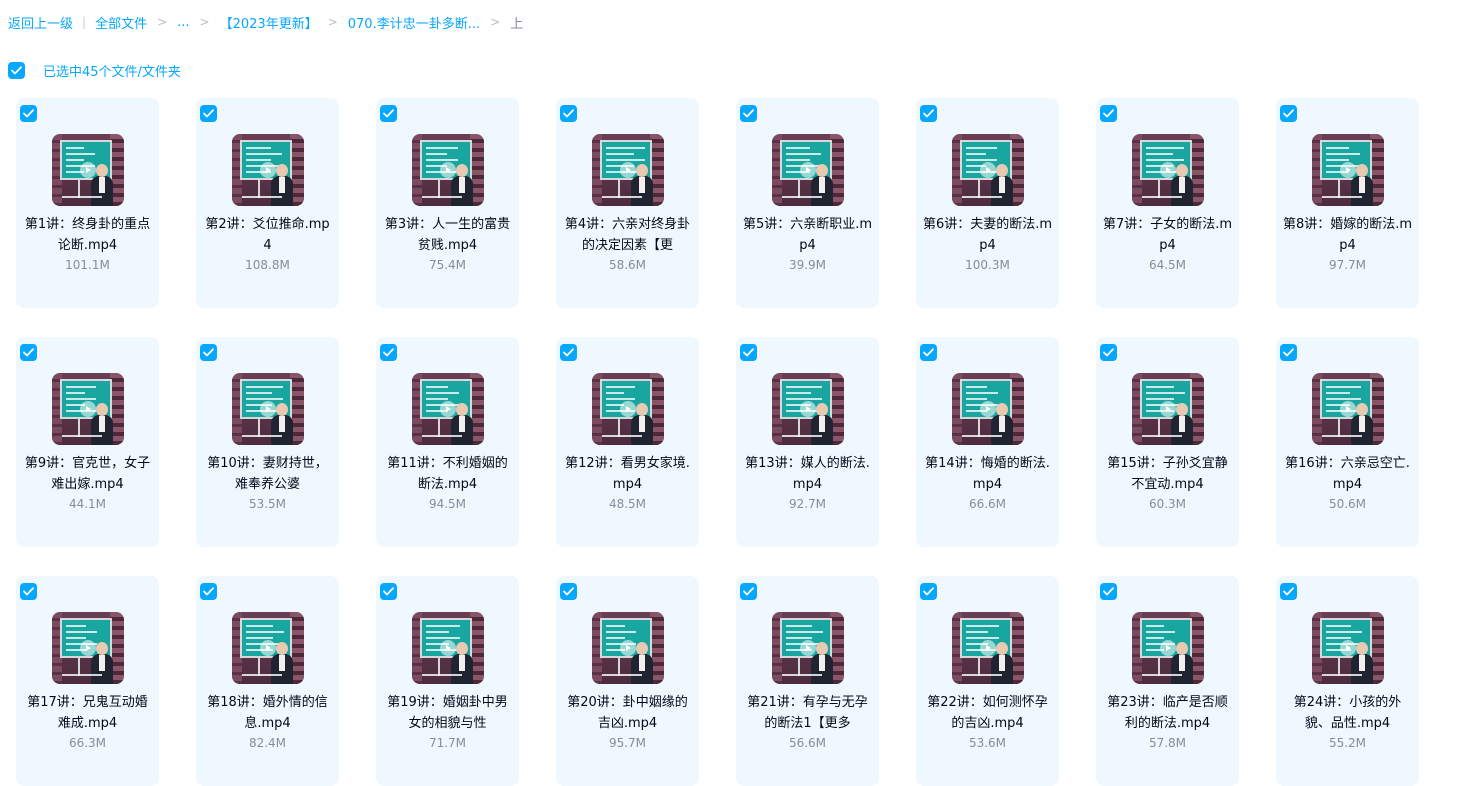 The image size is (1462, 786). I want to click on file-card: 第7讲：子女的断法.mp4 64.5M, so click(1167, 203).